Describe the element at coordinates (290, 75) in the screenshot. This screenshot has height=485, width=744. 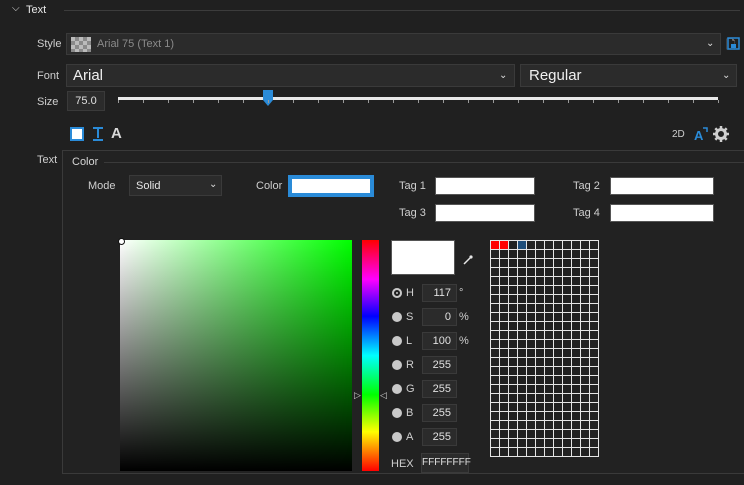
I see `font-family-dropdown: Arial ⌄` at that location.